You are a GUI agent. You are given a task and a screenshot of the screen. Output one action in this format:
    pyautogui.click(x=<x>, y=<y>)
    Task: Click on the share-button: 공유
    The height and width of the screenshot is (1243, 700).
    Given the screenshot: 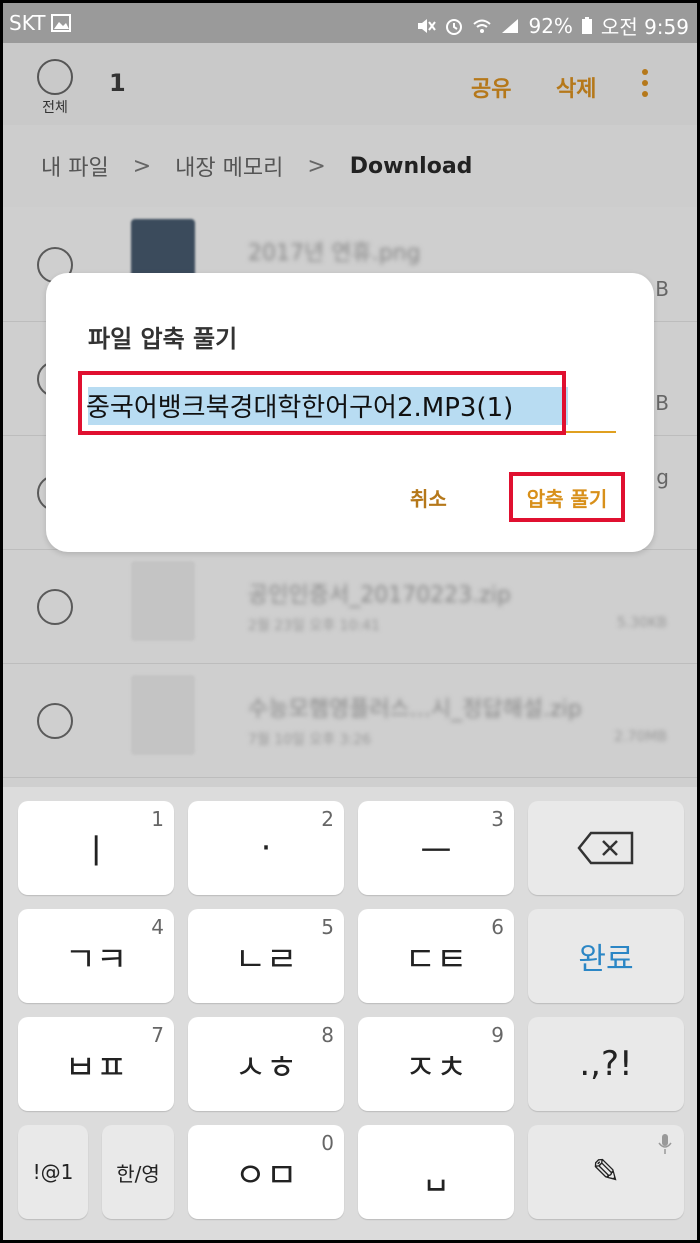 What is the action you would take?
    pyautogui.click(x=491, y=87)
    